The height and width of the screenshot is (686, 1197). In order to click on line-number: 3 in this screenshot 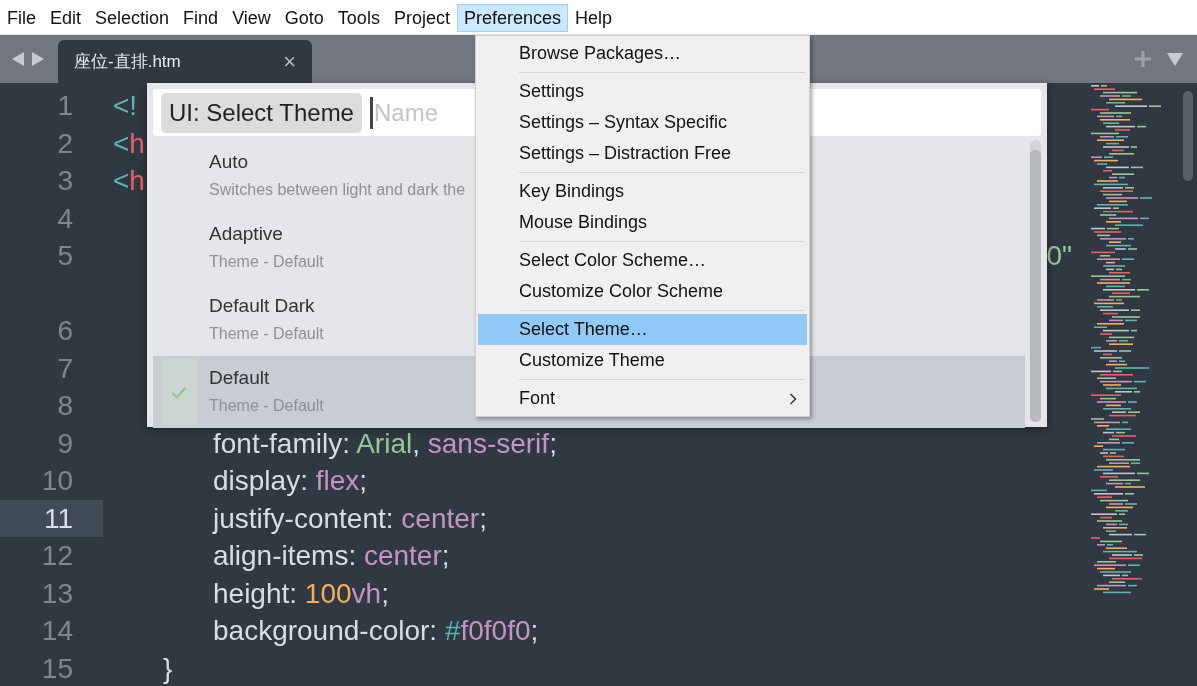, I will do `click(65, 181)`.